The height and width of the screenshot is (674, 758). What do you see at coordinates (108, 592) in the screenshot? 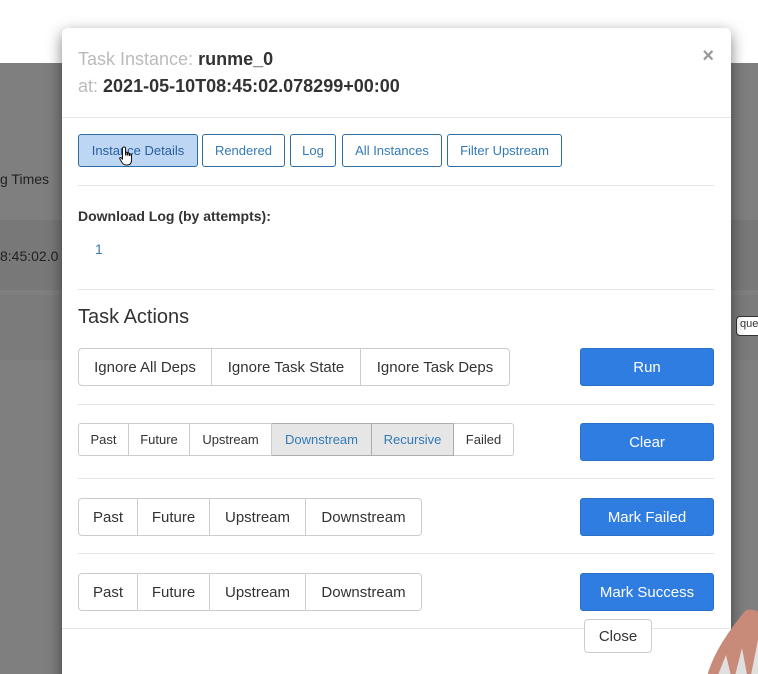
I see `mark-success-past-toggle: Past` at bounding box center [108, 592].